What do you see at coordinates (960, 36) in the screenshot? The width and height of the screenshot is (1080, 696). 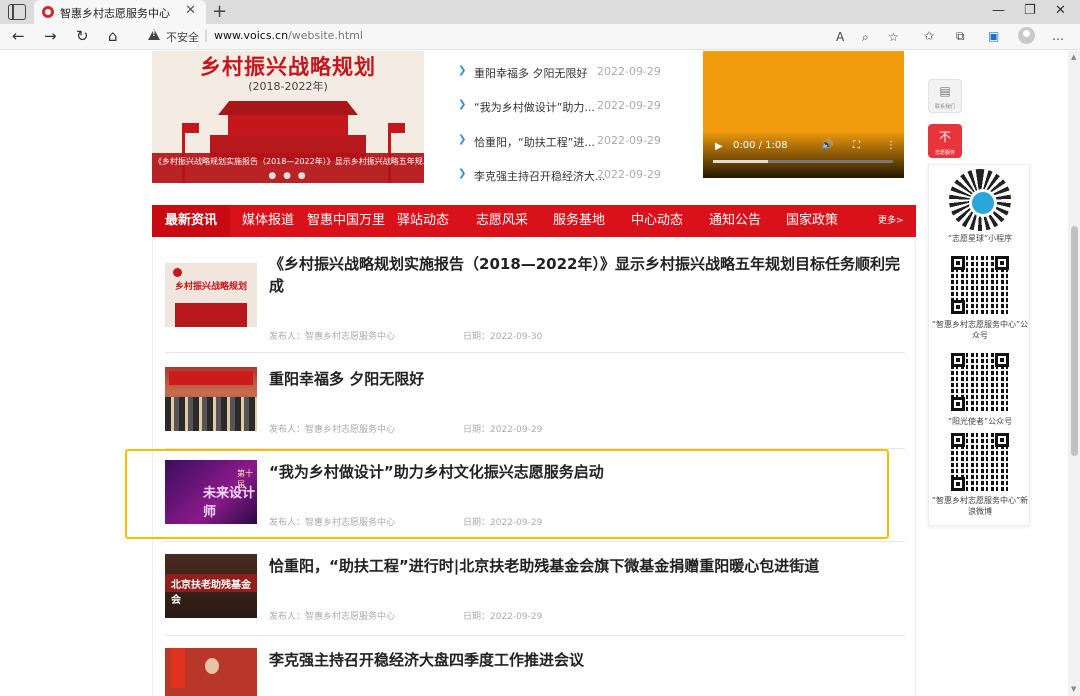 I see `collections-icon: ⧉` at bounding box center [960, 36].